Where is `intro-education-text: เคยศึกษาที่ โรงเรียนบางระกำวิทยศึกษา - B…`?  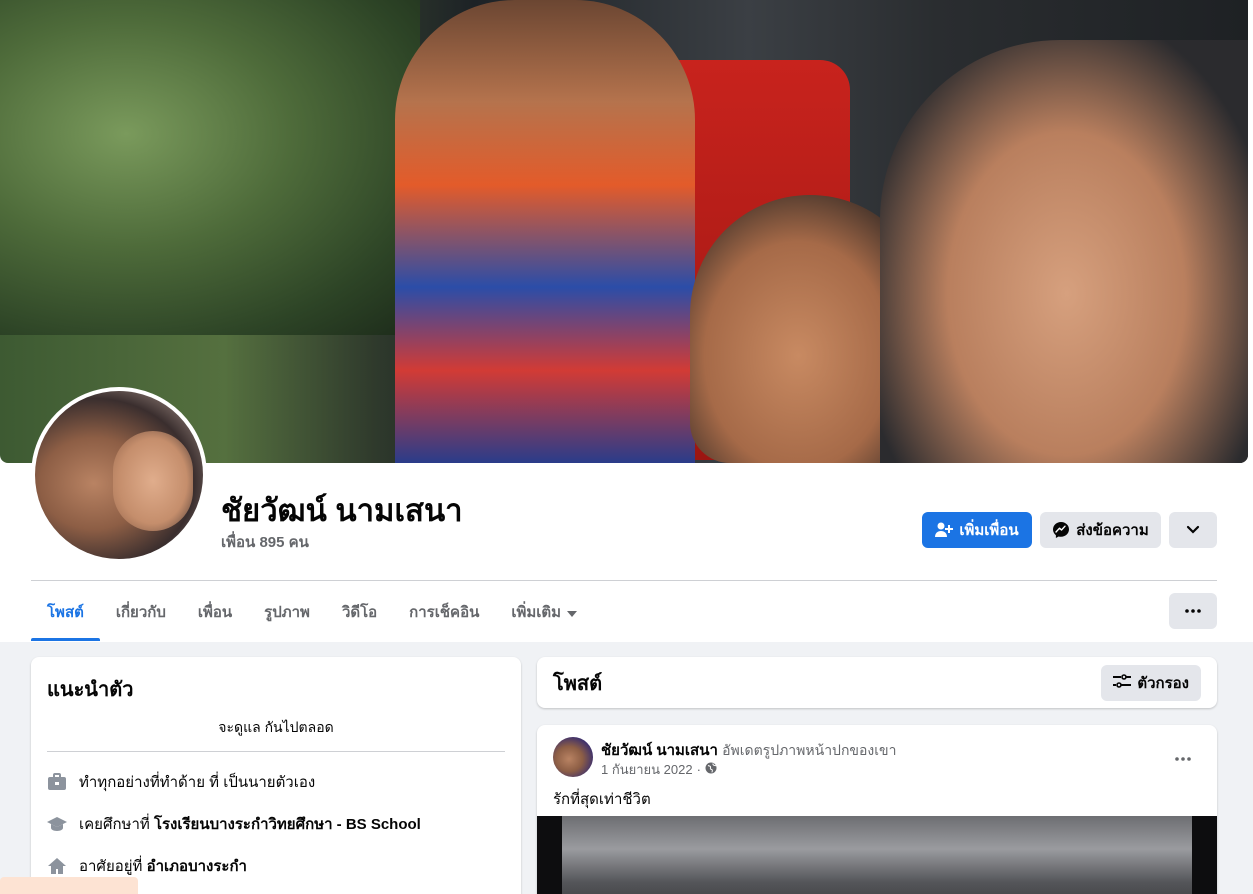
intro-education-text: เคยศึกษาที่ โรงเรียนบางระกำวิทยศึกษา - B… is located at coordinates (250, 824).